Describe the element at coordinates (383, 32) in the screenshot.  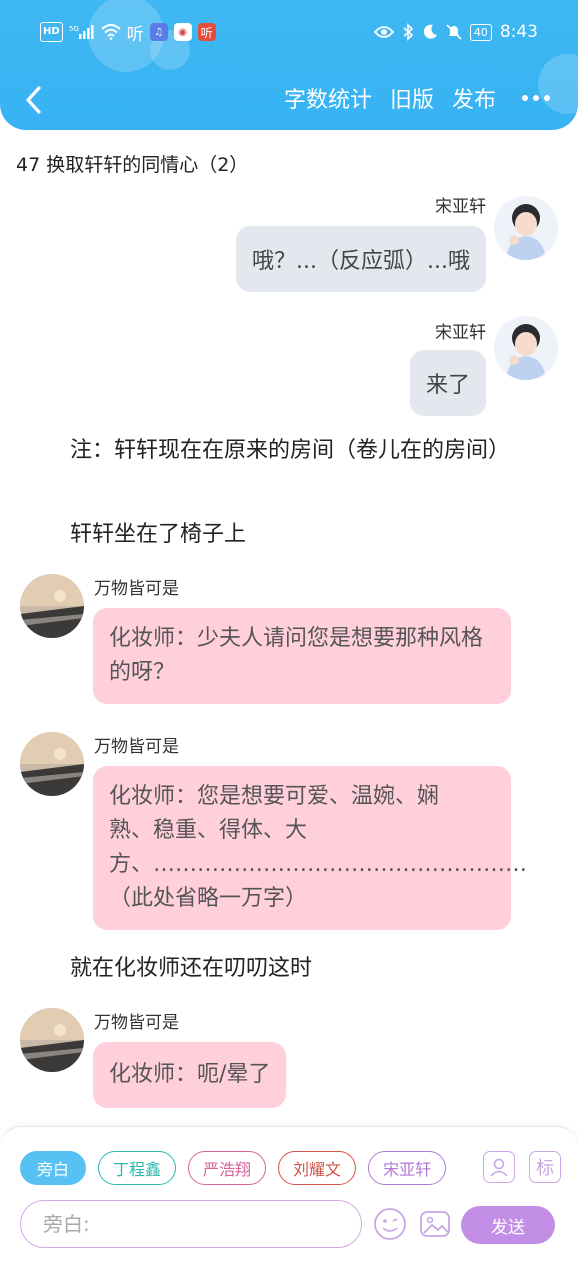
I see `eye-icon` at that location.